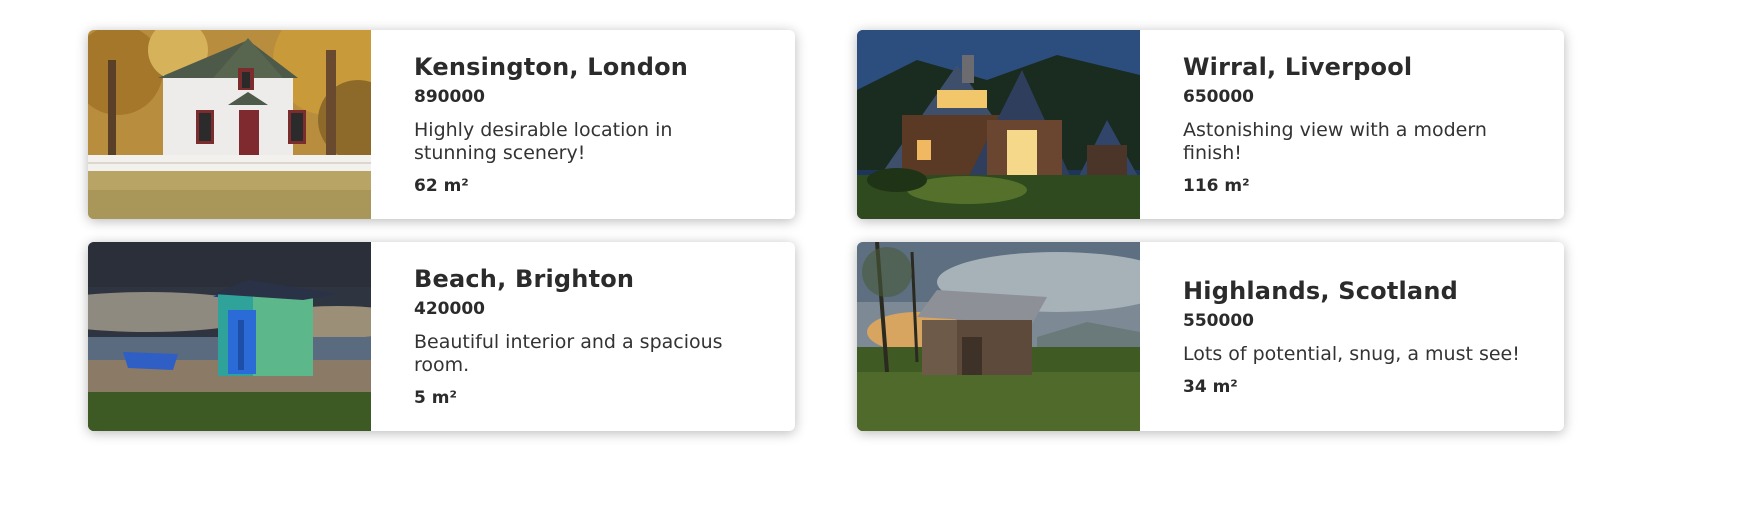 The image size is (1751, 521). What do you see at coordinates (1320, 290) in the screenshot?
I see `listing-location: Highlands, Scotland` at bounding box center [1320, 290].